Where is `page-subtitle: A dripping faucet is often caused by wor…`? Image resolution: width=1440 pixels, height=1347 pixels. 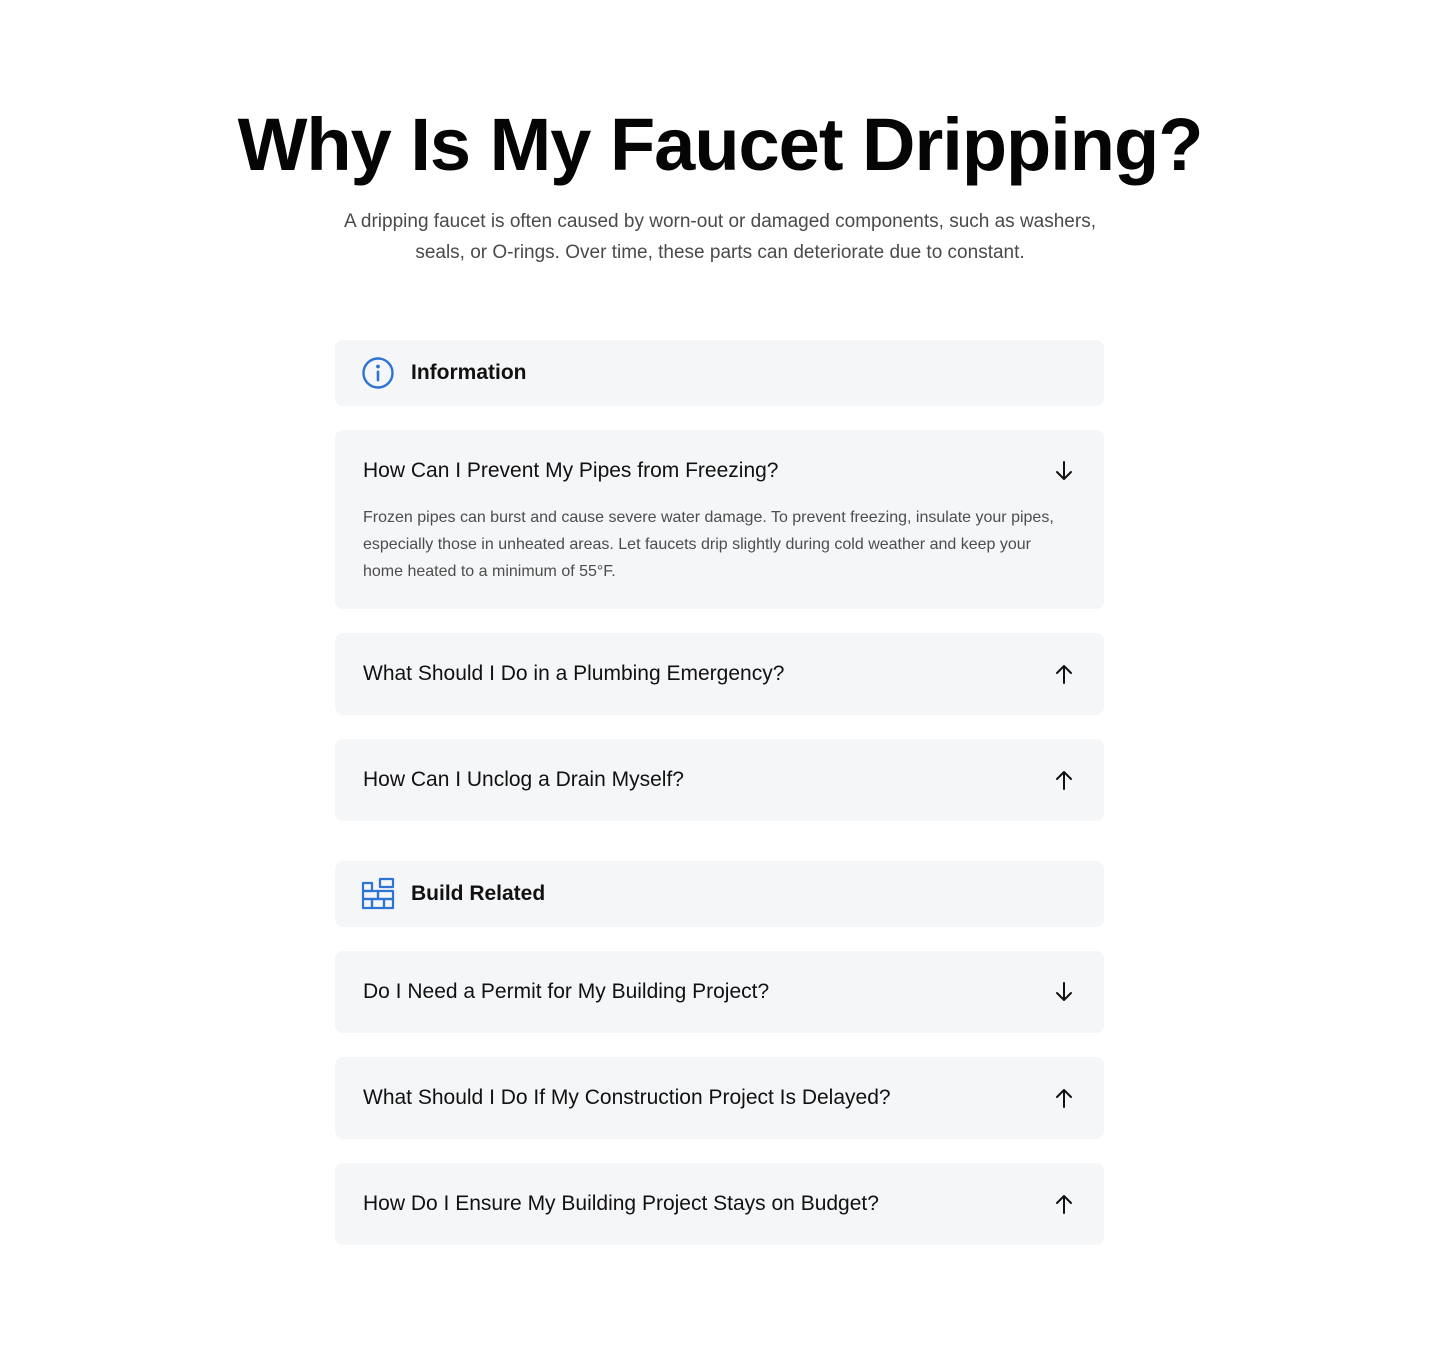 page-subtitle: A dripping faucet is often caused by wor… is located at coordinates (720, 237).